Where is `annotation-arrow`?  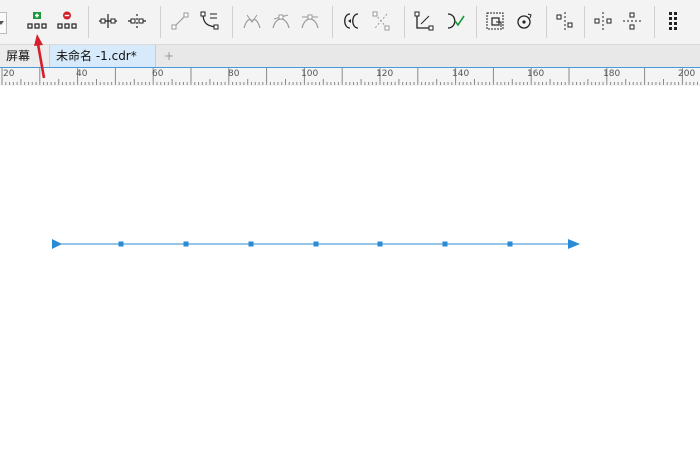
annotation-arrow is located at coordinates (41, 61).